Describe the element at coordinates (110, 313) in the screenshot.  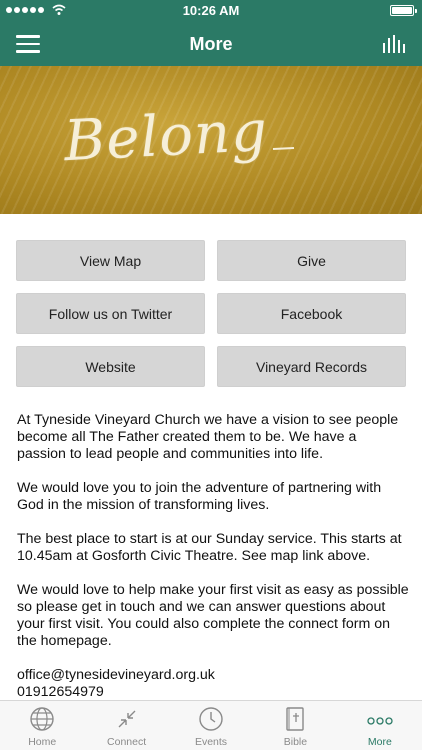
I see `twitter-button: Follow us on Twitter` at that location.